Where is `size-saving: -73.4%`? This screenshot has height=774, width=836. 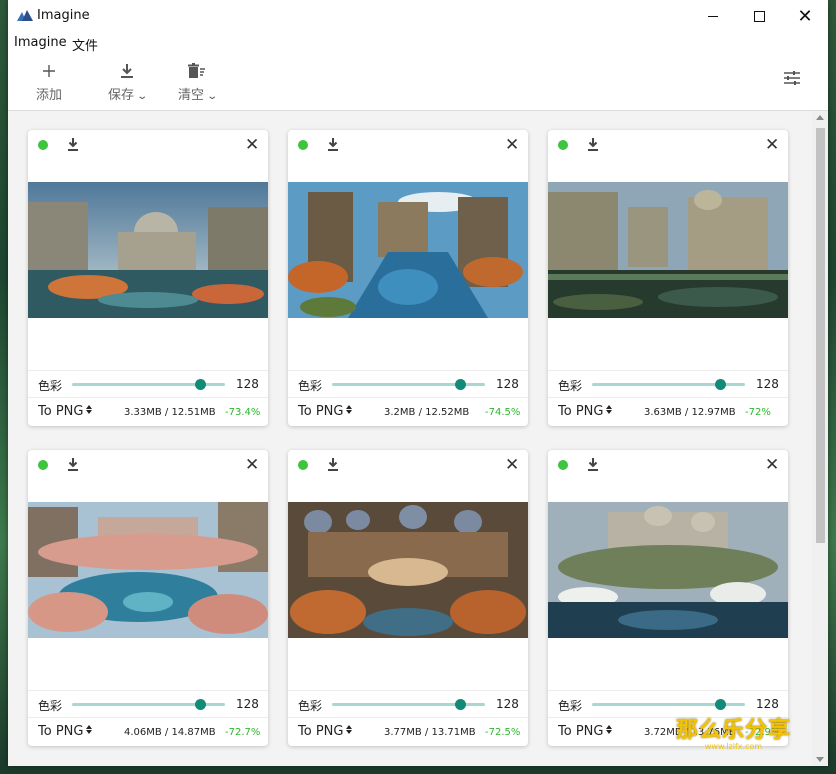 size-saving: -73.4% is located at coordinates (243, 412).